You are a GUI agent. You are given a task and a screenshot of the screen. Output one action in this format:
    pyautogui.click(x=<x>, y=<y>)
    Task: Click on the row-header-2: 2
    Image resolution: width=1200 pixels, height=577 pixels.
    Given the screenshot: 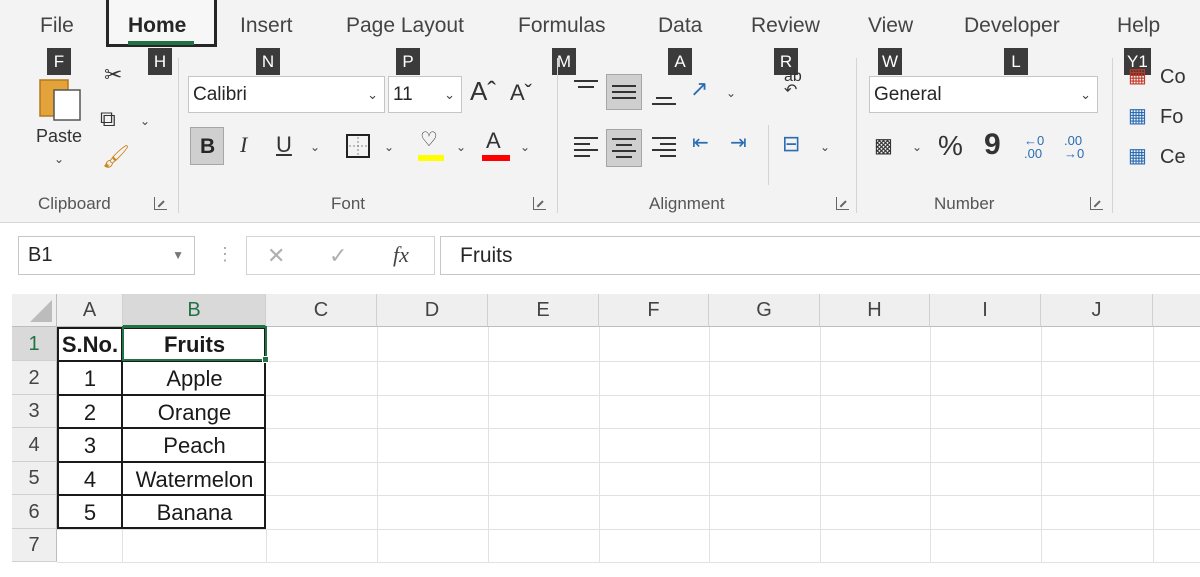 What is the action you would take?
    pyautogui.click(x=34, y=378)
    